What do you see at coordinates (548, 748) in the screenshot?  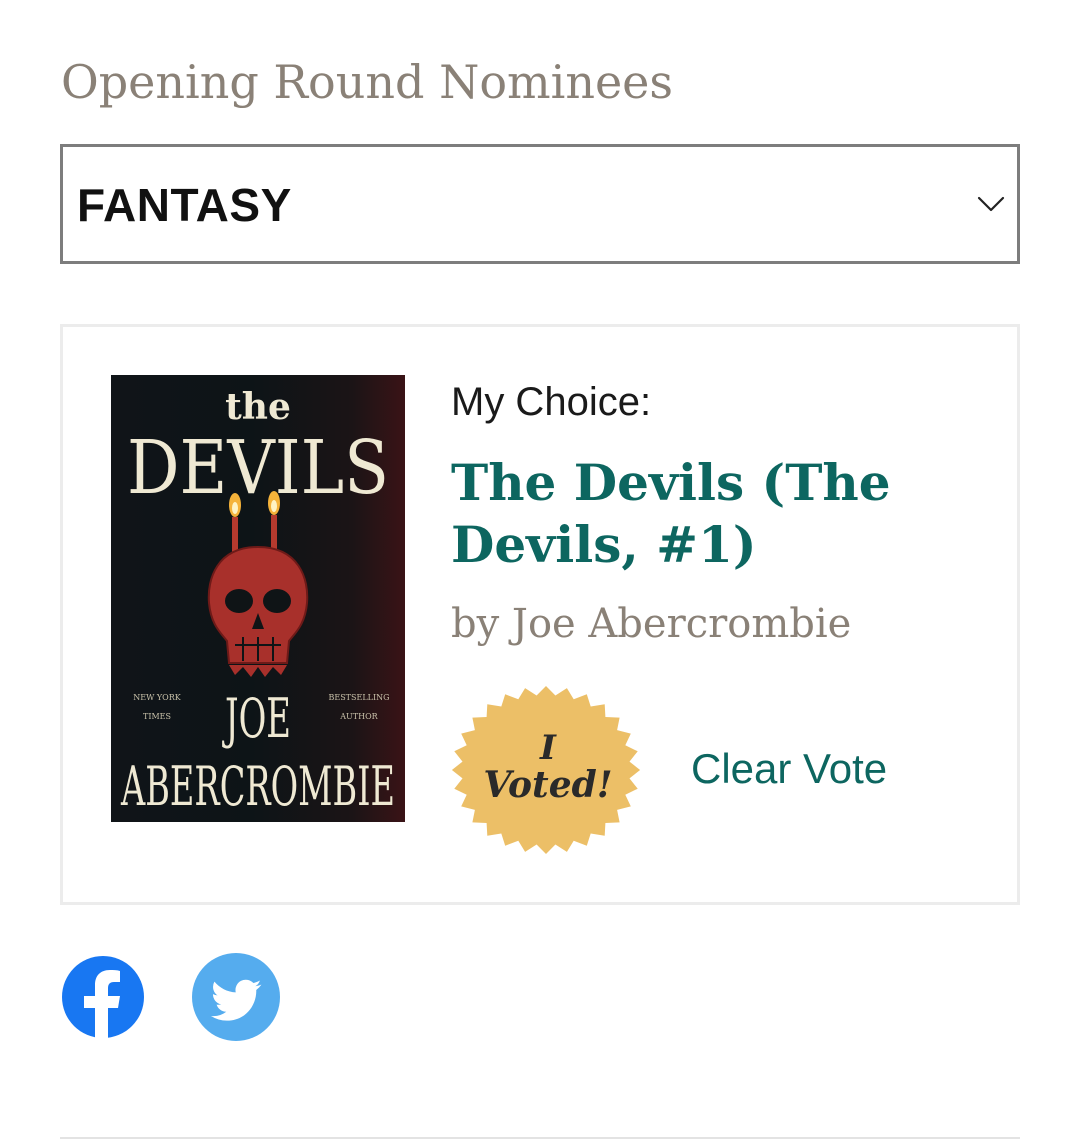 I see `voted-badge-line1: I` at bounding box center [548, 748].